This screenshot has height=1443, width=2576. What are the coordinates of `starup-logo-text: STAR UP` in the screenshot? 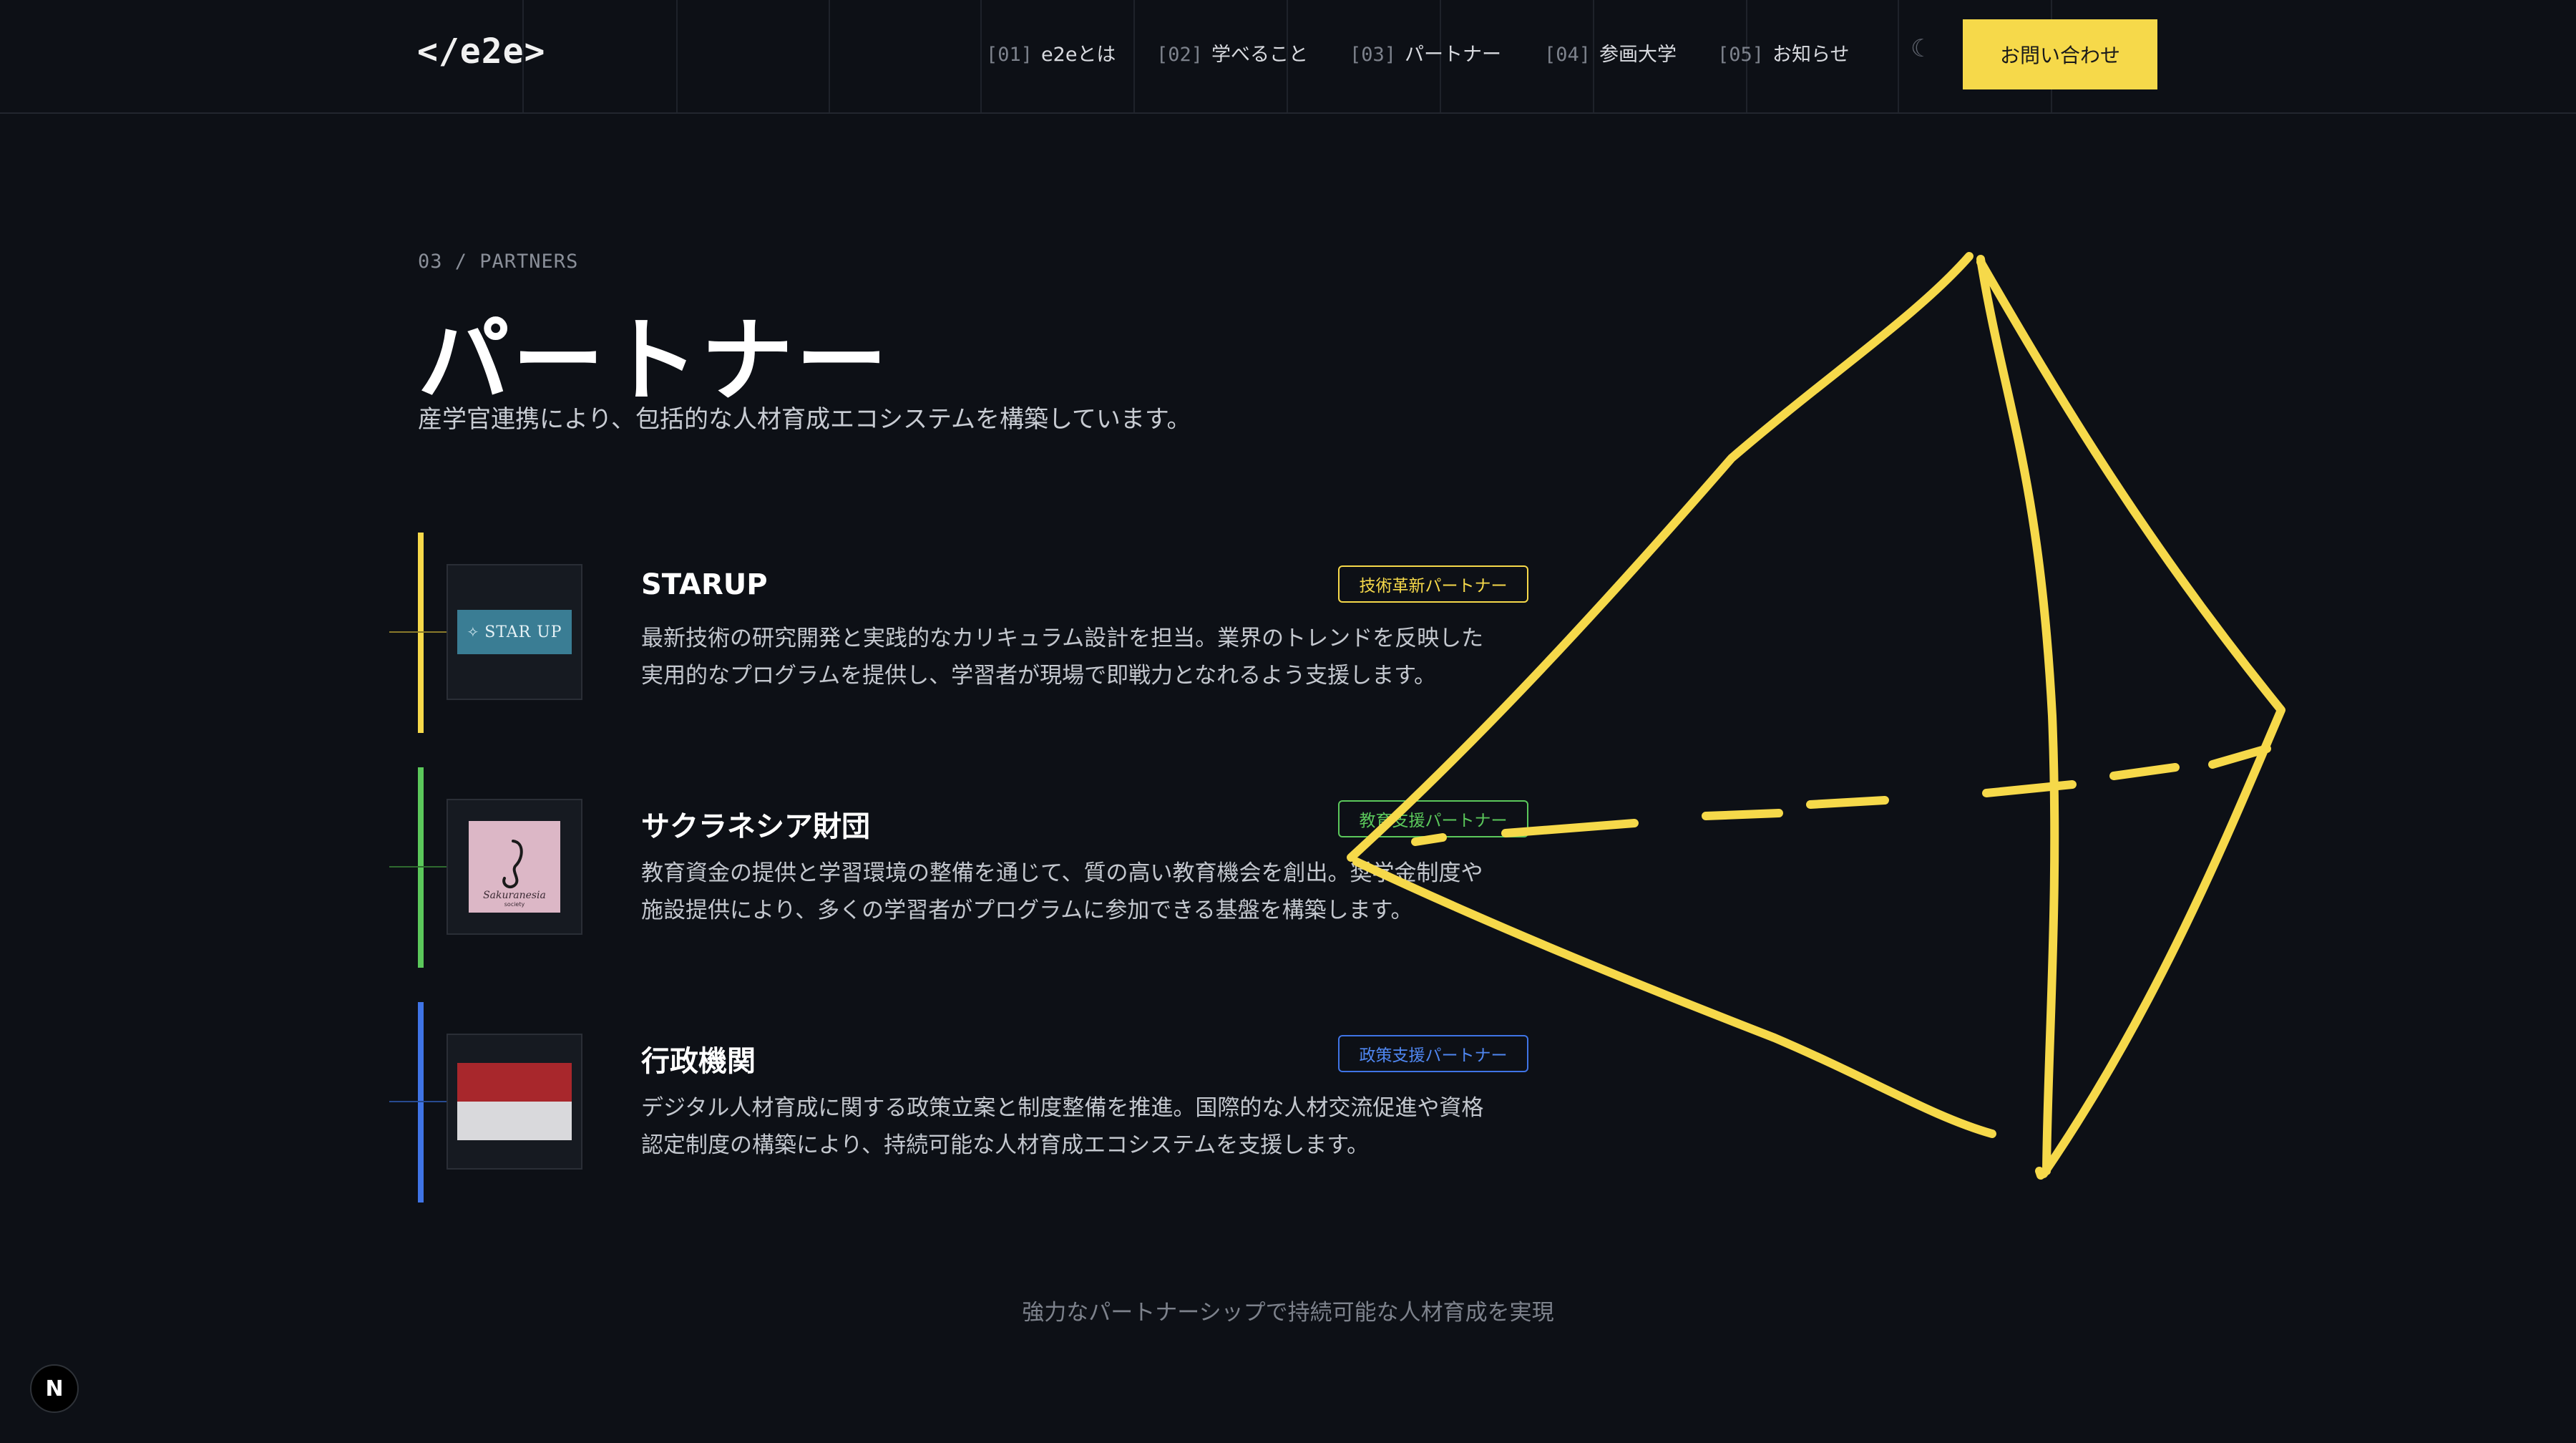 It's located at (523, 632).